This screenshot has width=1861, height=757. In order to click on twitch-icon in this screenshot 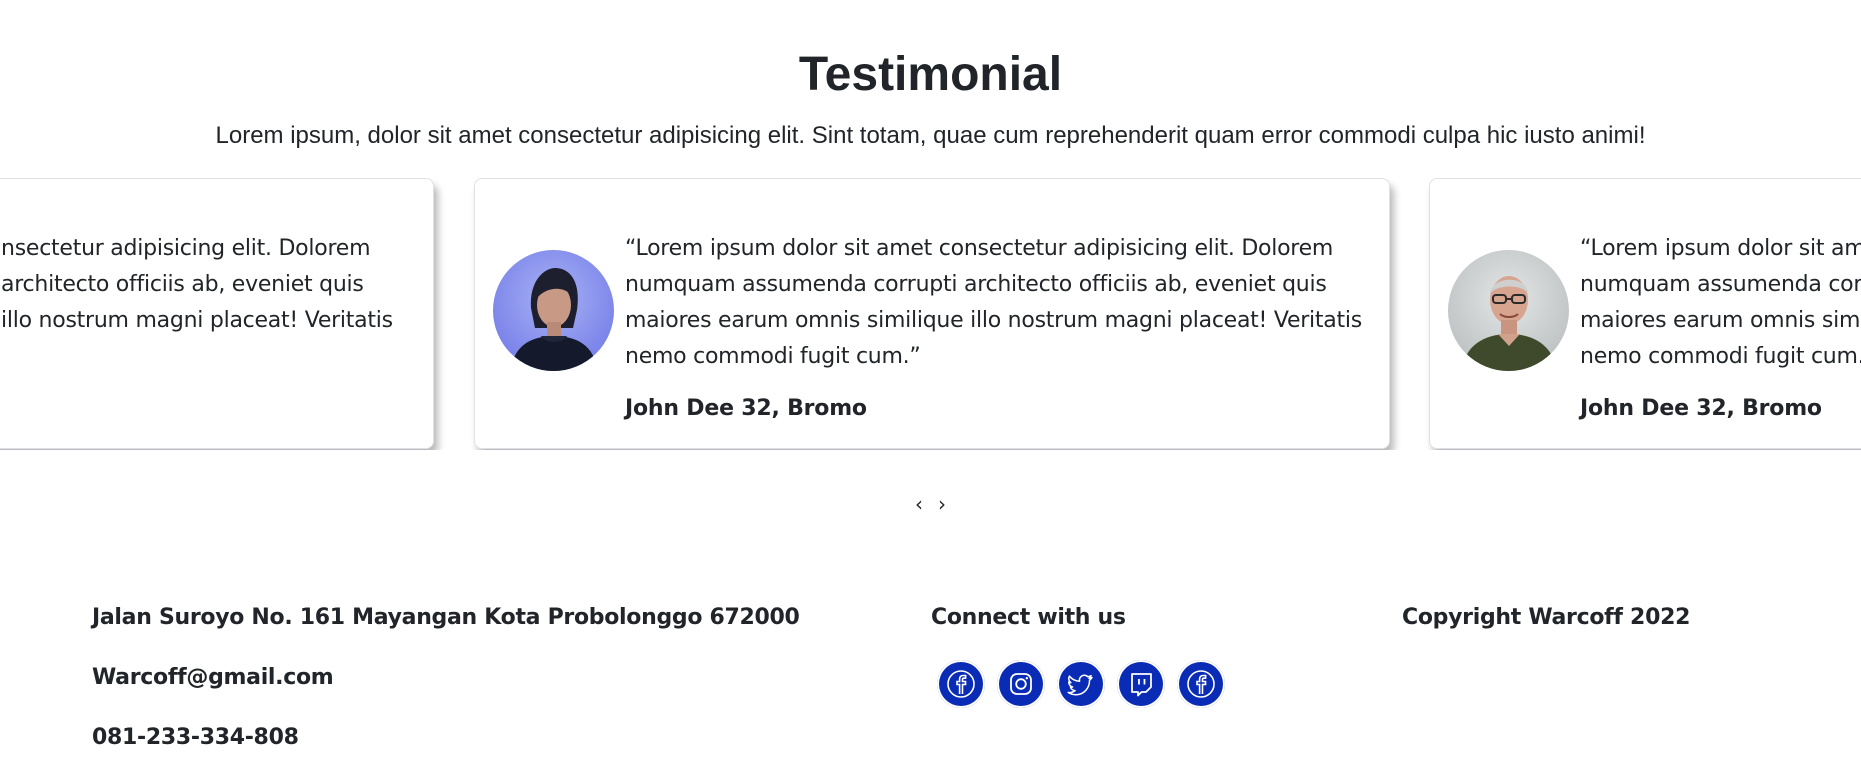, I will do `click(1141, 684)`.